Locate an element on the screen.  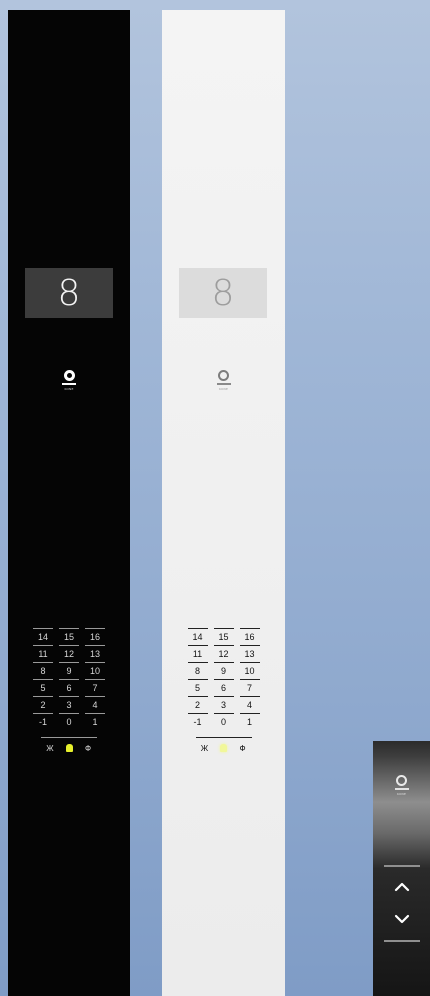
arrow-down-icon is located at coordinates (402, 919).